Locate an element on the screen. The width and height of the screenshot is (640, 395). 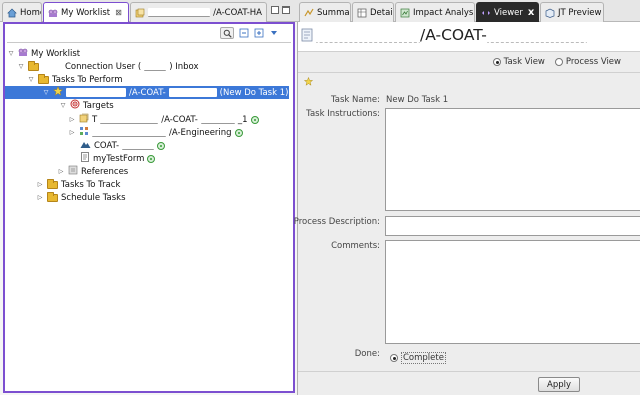
details-icon is located at coordinates (362, 13).